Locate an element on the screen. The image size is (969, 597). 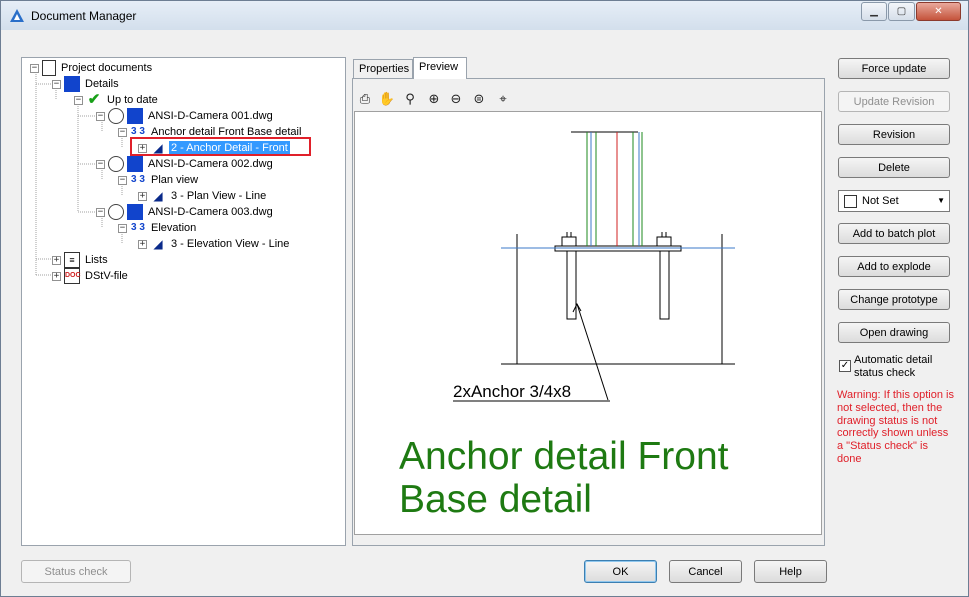
checkmark-icon: ✔ is located at coordinates (94, 99).